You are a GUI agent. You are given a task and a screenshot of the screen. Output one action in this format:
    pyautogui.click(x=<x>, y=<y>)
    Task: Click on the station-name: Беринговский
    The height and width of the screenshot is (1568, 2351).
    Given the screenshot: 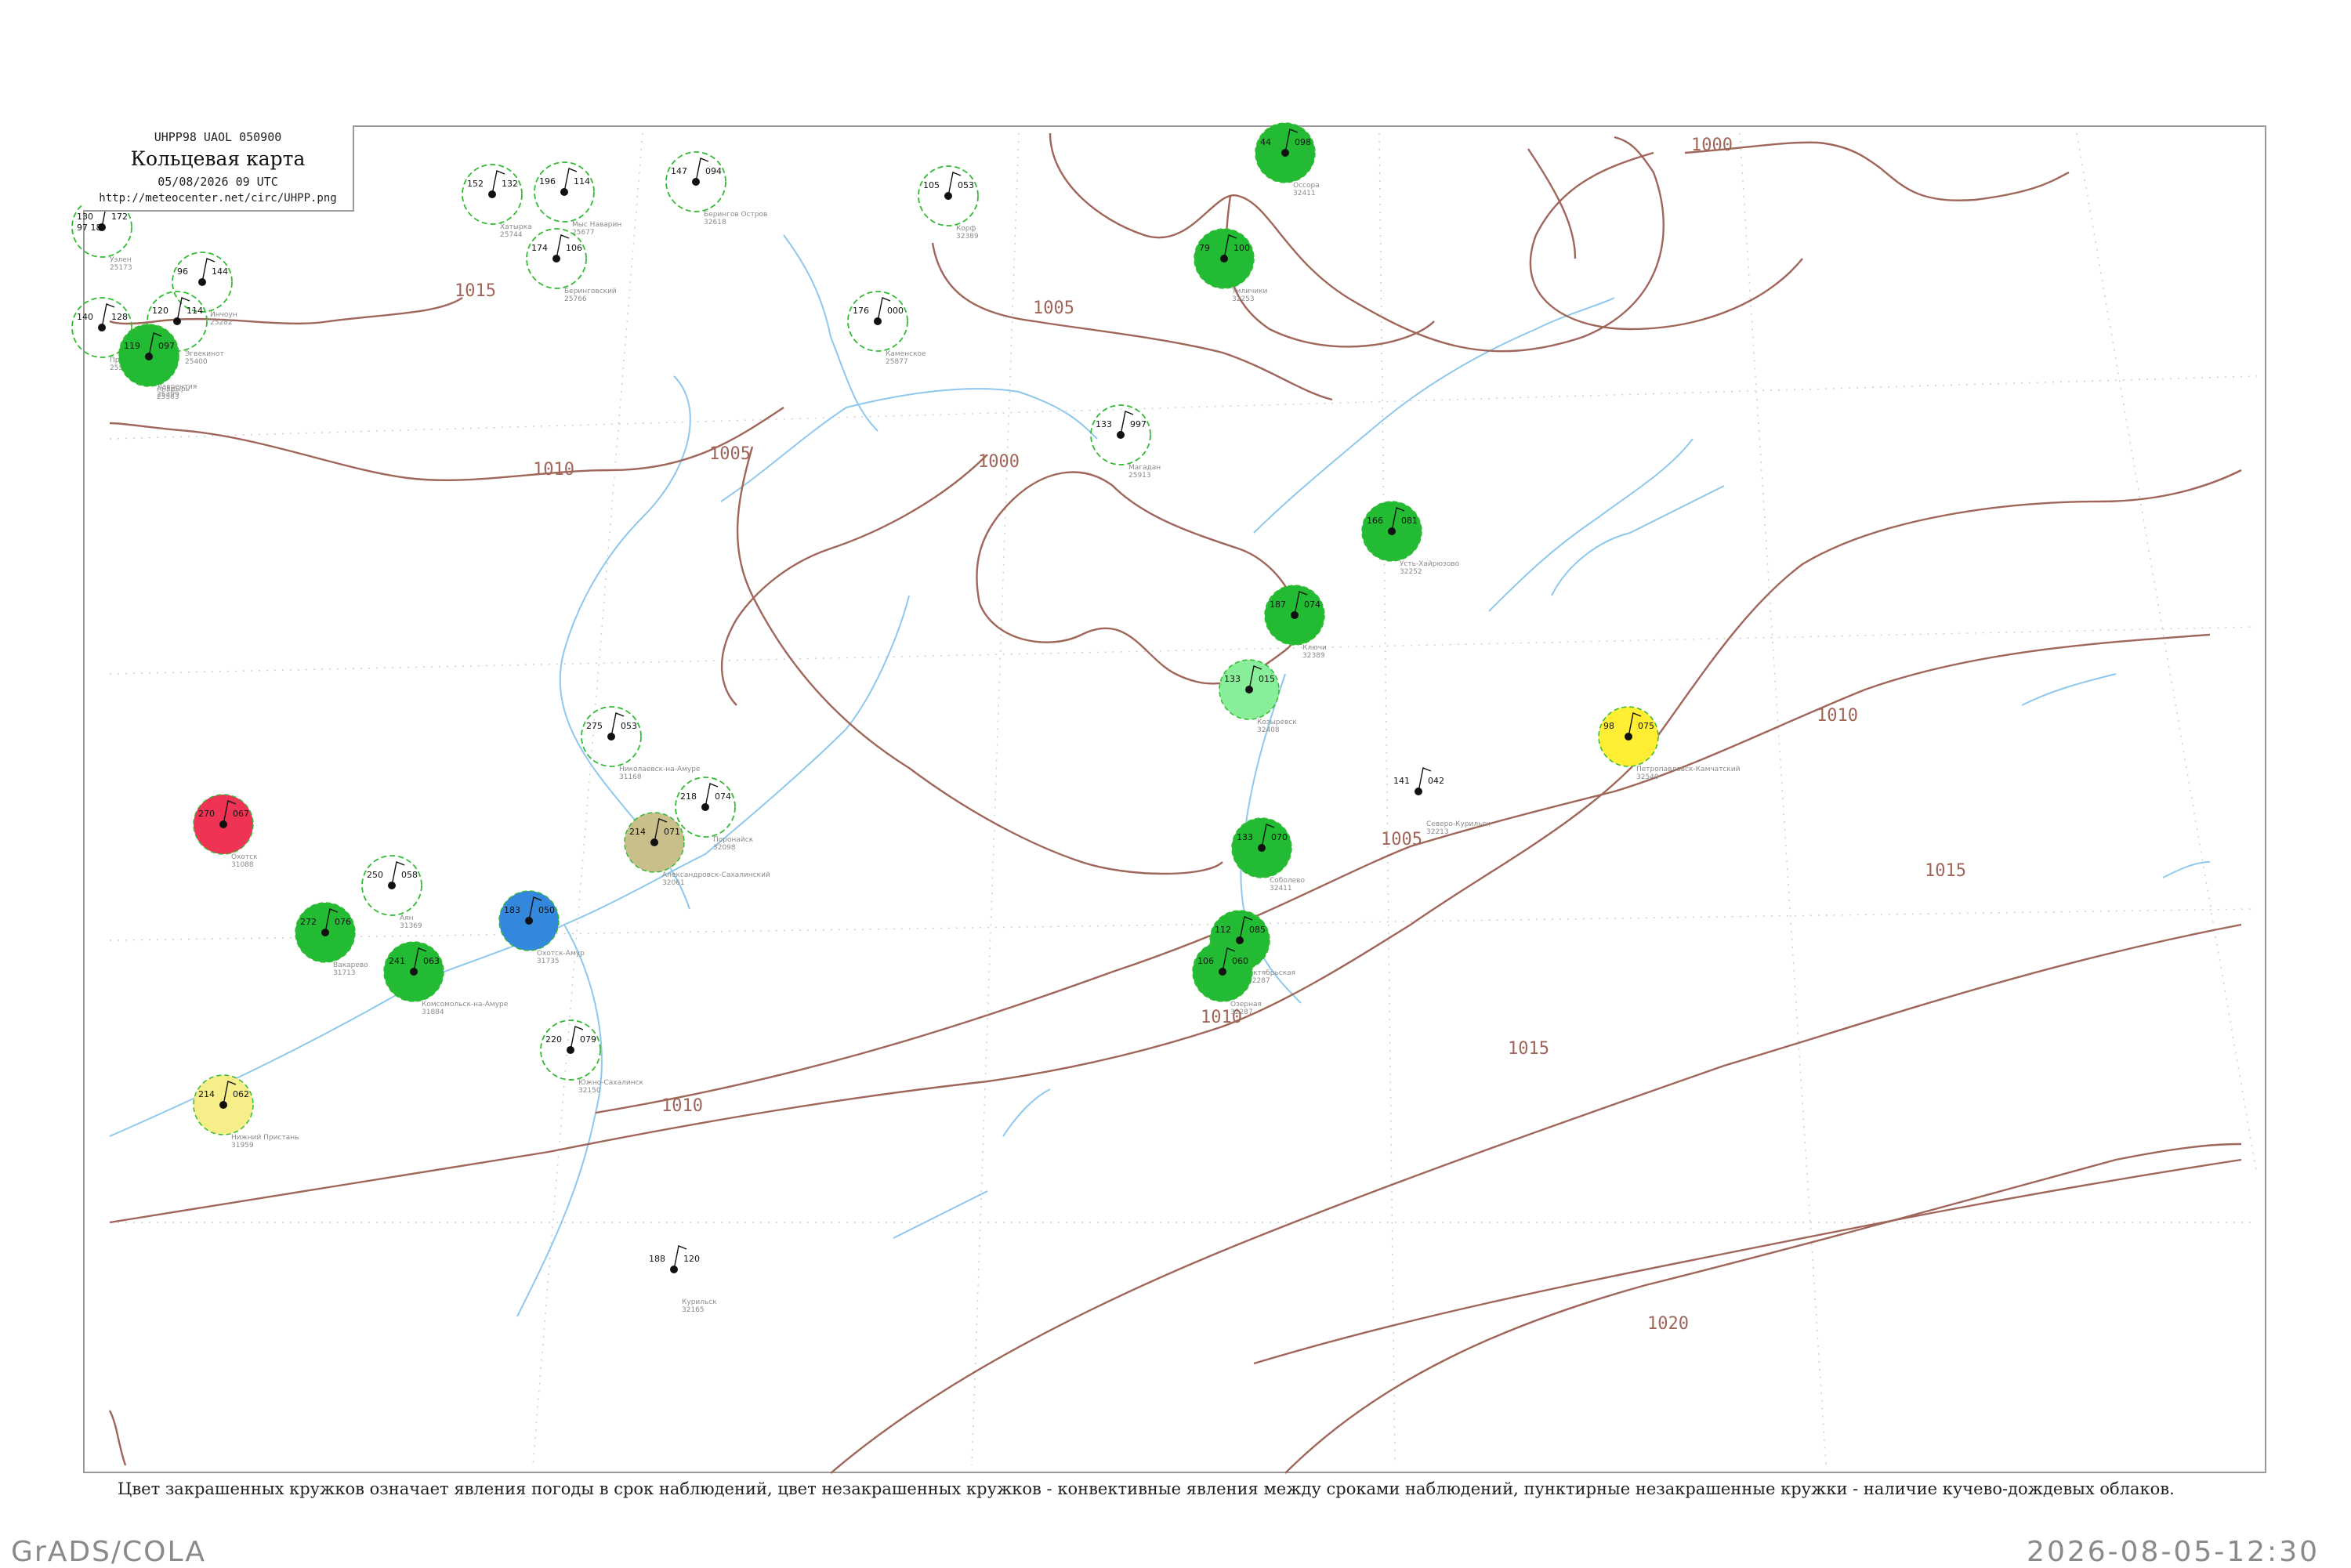 What is the action you would take?
    pyautogui.click(x=590, y=292)
    